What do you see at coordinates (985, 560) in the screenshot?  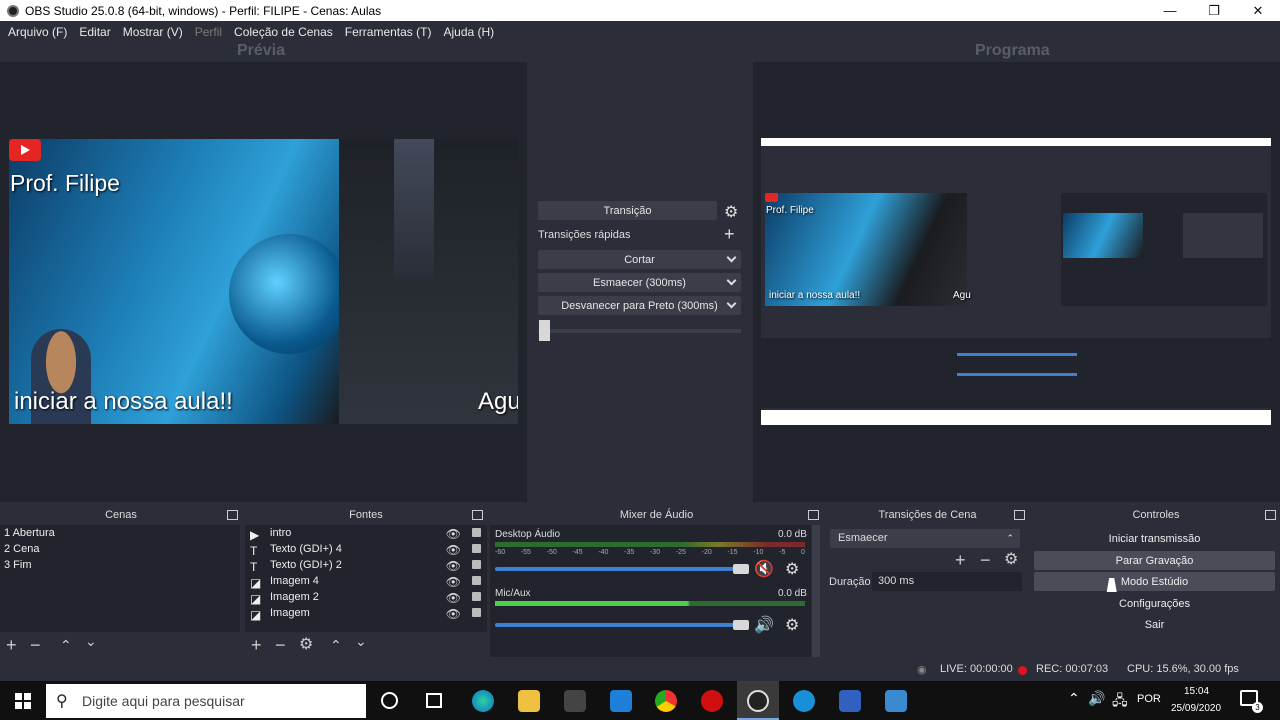 I see `remove-transition-icon: −` at bounding box center [985, 560].